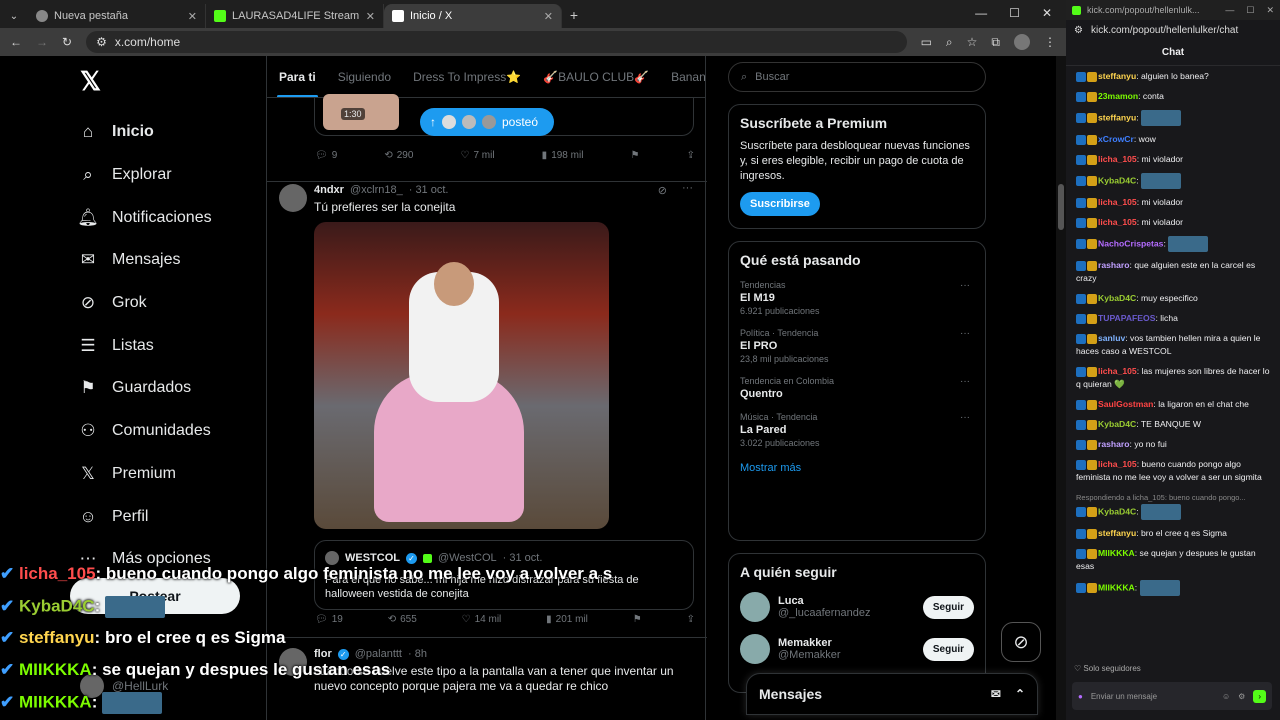 Image resolution: width=1280 pixels, height=720 pixels. Describe the element at coordinates (168, 516) in the screenshot. I see `nav-item-perfil: ☺ Perfil` at that location.